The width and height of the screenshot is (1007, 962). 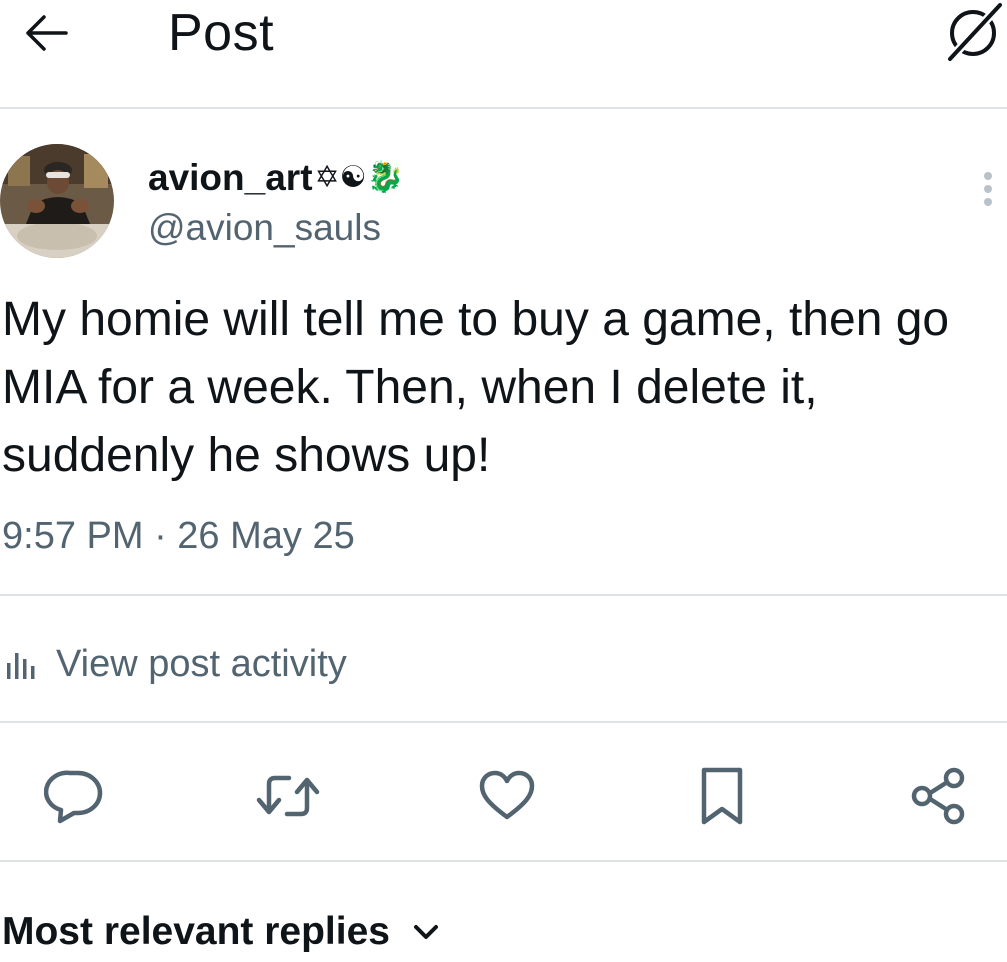 I want to click on share-button, so click(x=938, y=796).